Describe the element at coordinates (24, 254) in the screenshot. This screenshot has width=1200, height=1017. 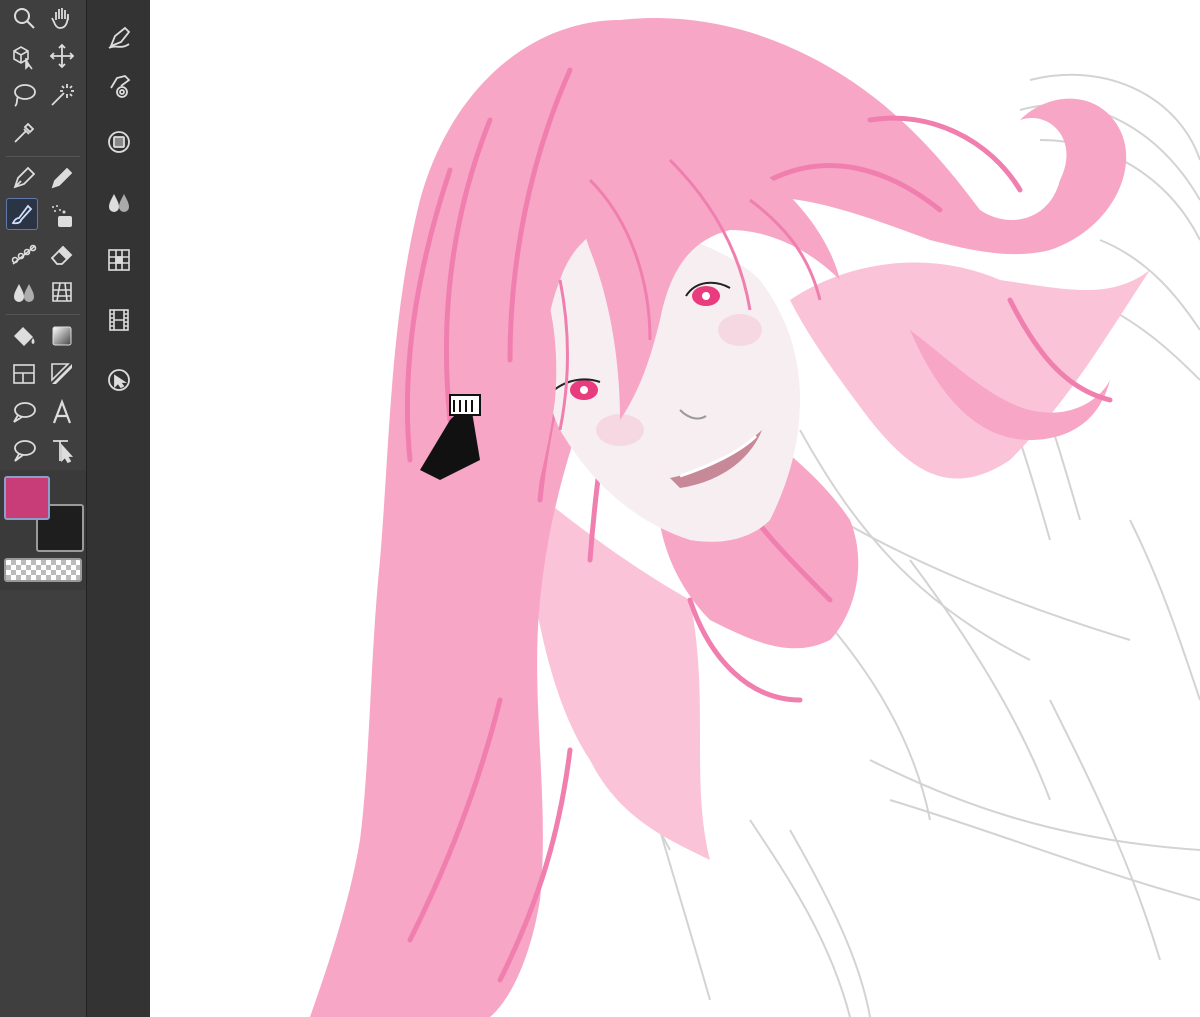
I see `decoration-icon` at that location.